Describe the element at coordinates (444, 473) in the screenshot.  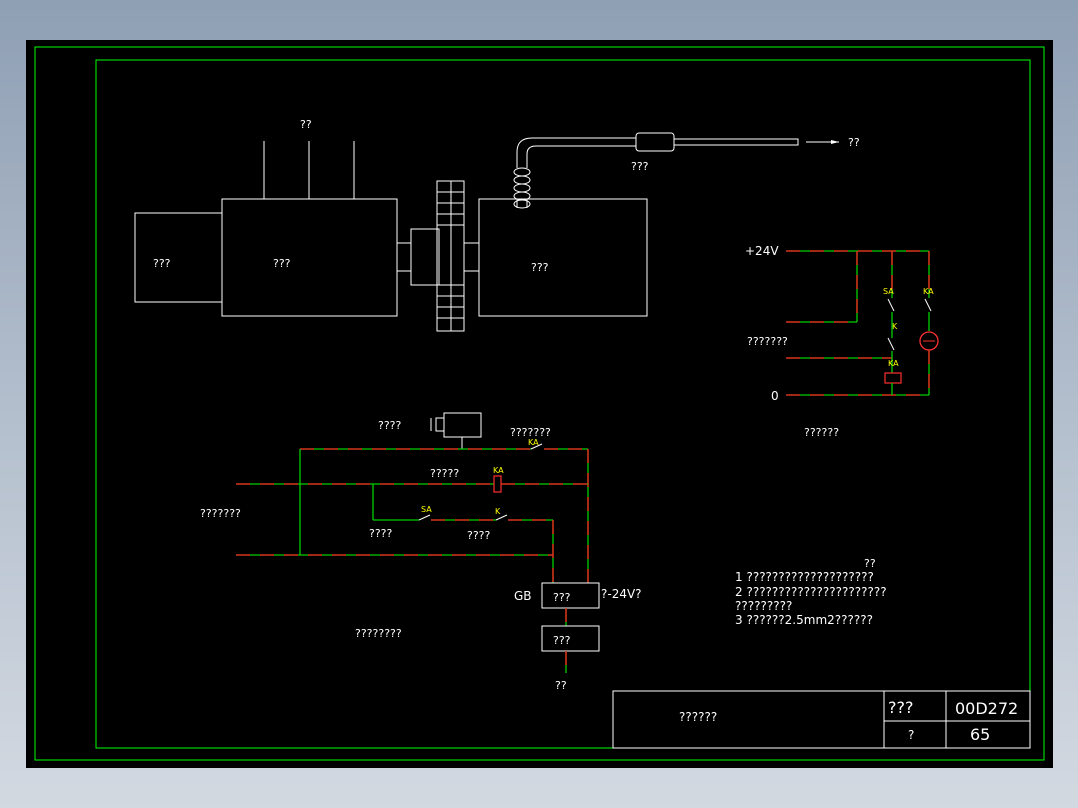
I see `relay-label: ?????` at that location.